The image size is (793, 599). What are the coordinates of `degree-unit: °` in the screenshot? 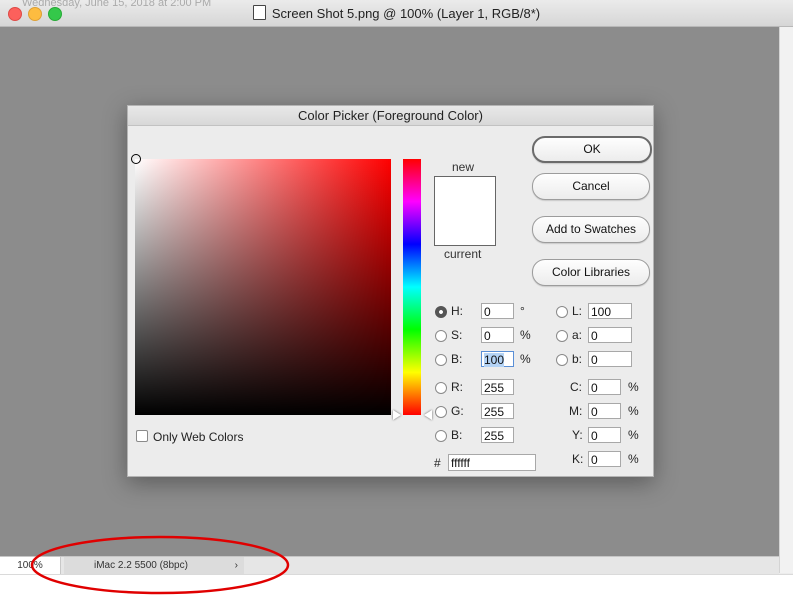 It's located at (522, 311).